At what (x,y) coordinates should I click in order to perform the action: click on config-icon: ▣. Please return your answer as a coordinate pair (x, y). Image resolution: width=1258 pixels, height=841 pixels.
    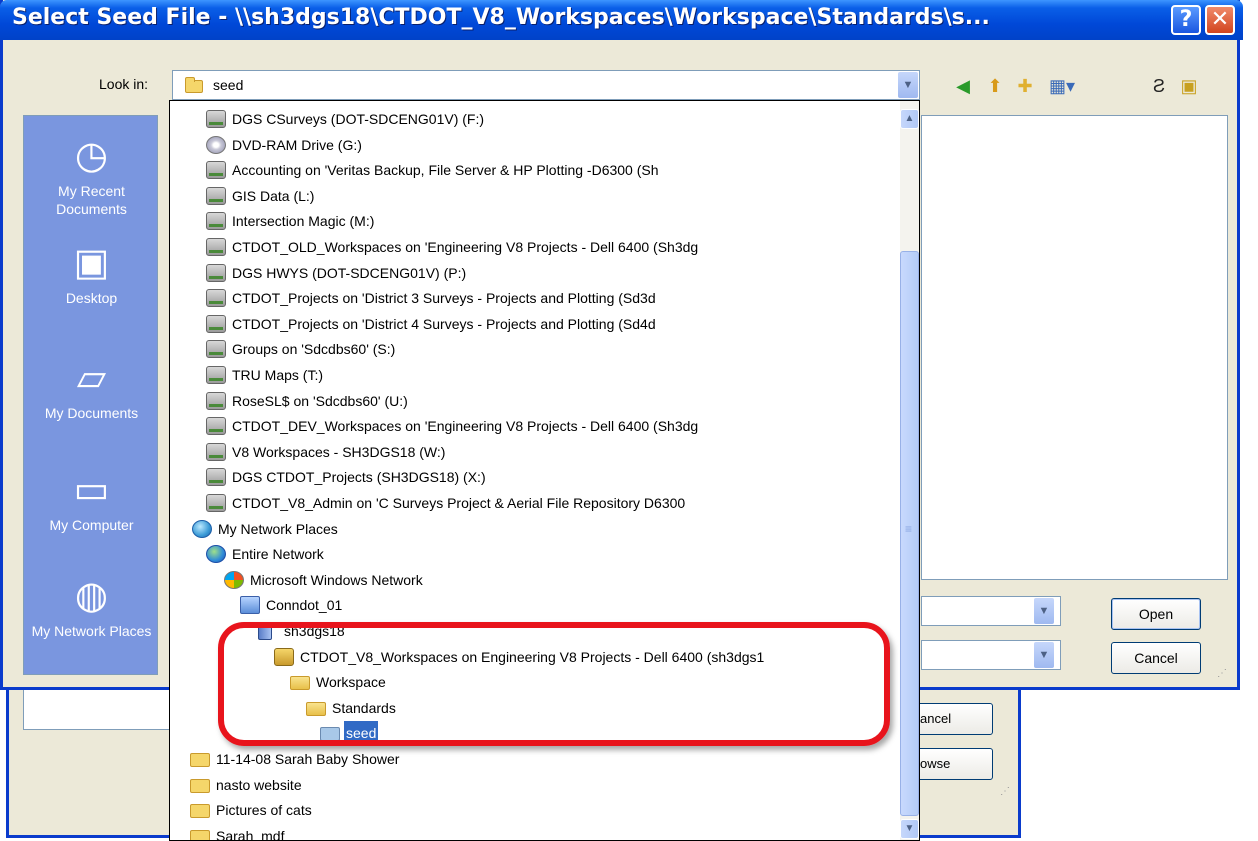
    Looking at the image, I should click on (1189, 86).